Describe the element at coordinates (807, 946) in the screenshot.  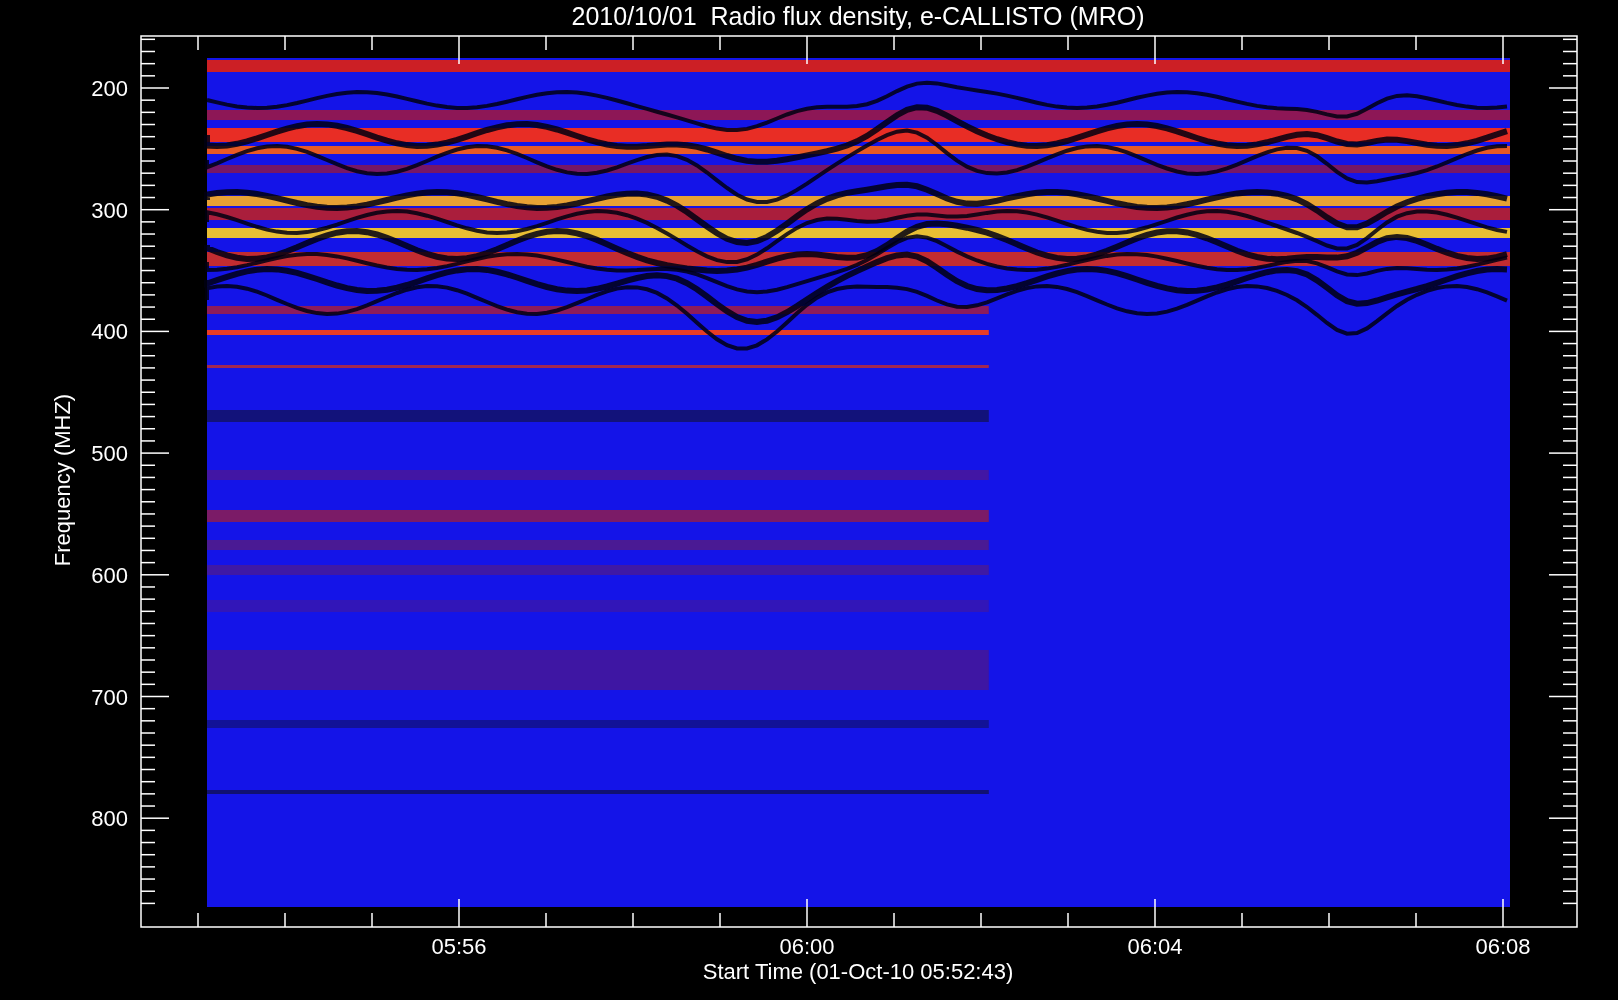
I see `x-tick-label: 06:00` at that location.